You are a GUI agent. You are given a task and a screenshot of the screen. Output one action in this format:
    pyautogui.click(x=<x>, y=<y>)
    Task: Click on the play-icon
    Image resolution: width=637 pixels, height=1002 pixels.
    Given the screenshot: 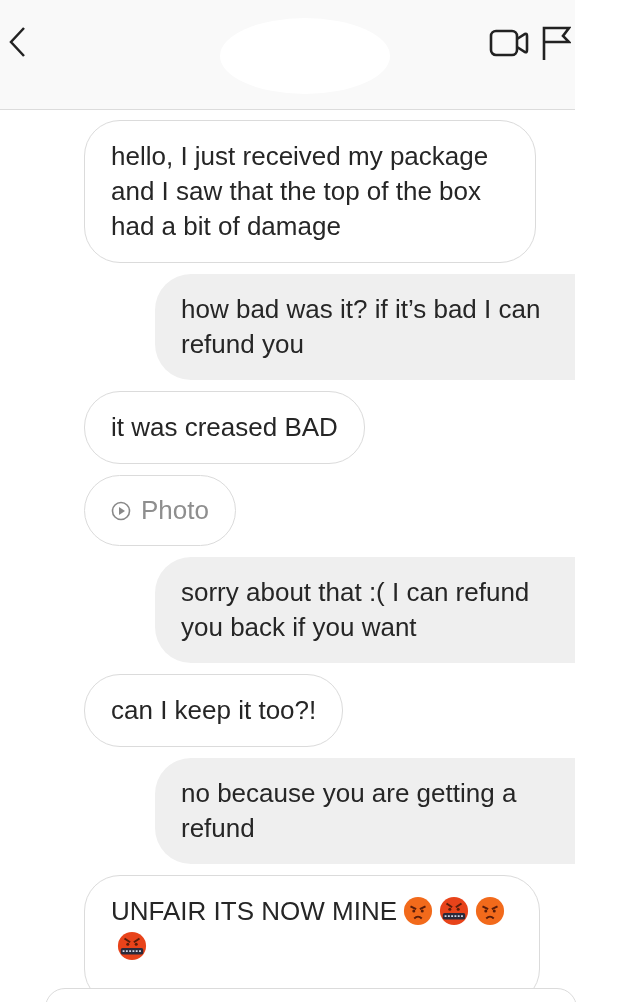 What is the action you would take?
    pyautogui.click(x=121, y=510)
    